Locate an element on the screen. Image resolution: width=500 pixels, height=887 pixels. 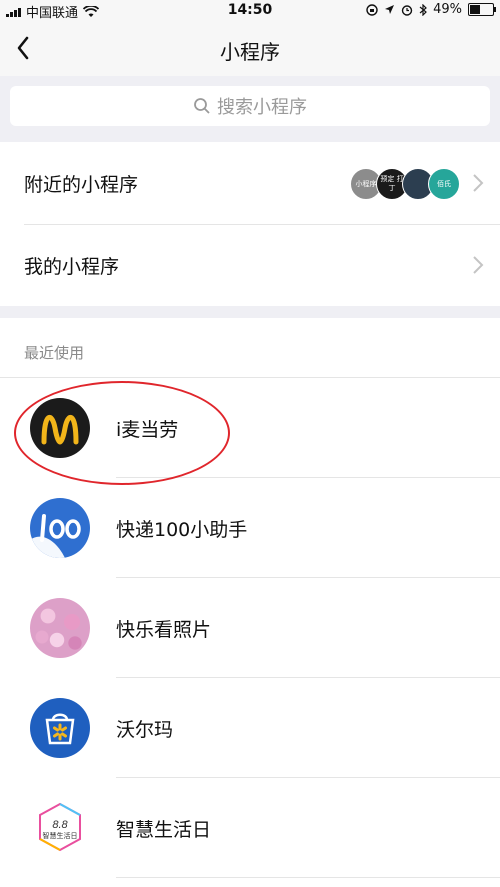
search-input: 搜索小程序 is located at coordinates (250, 106).